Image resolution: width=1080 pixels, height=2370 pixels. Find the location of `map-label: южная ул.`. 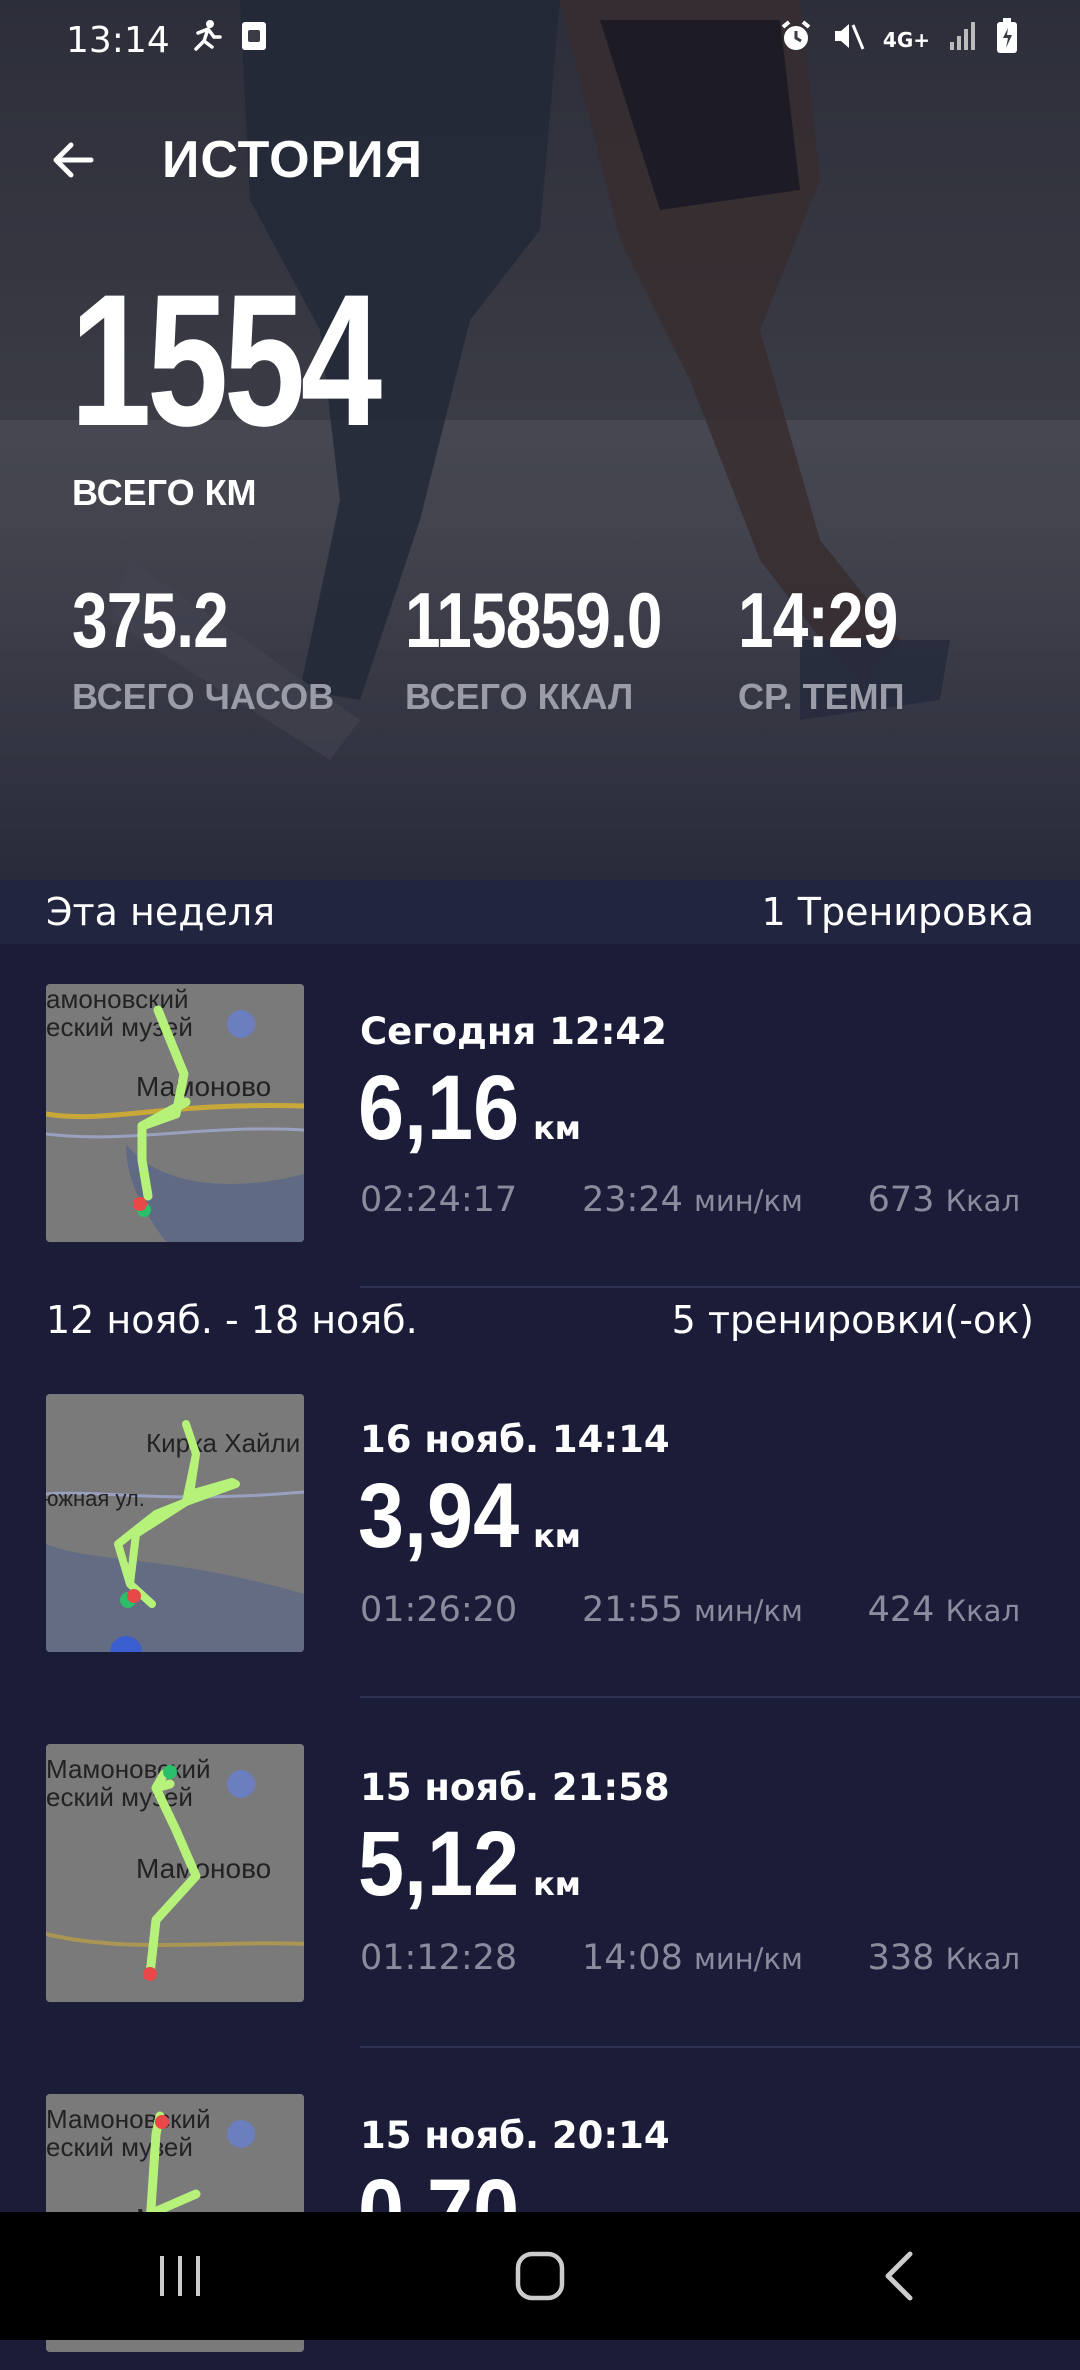

map-label: южная ул. is located at coordinates (95, 1498).